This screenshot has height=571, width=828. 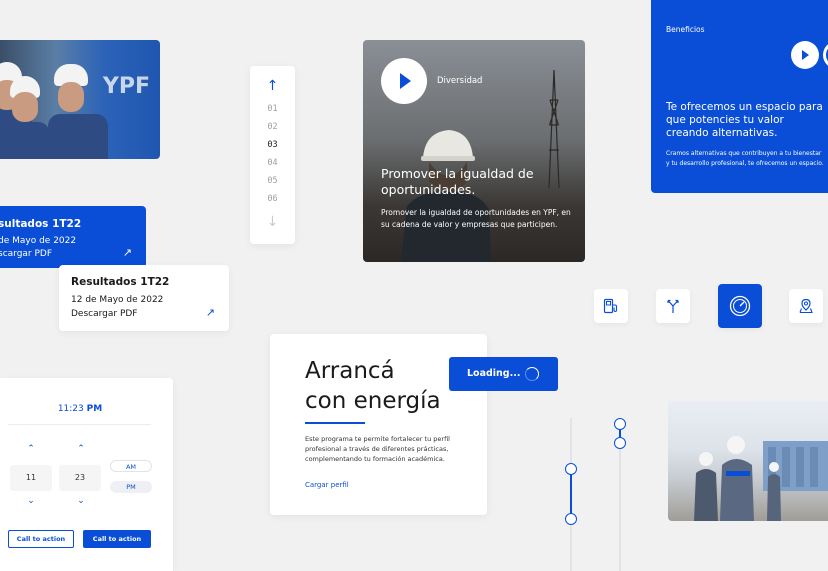 I want to click on spinner-icon, so click(x=532, y=374).